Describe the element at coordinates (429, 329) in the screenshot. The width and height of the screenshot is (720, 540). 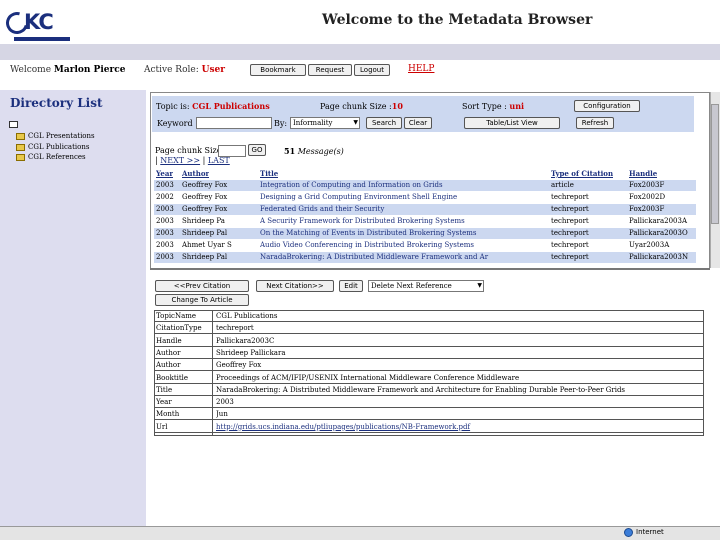
I see `detail-row: CitationType techreport` at that location.